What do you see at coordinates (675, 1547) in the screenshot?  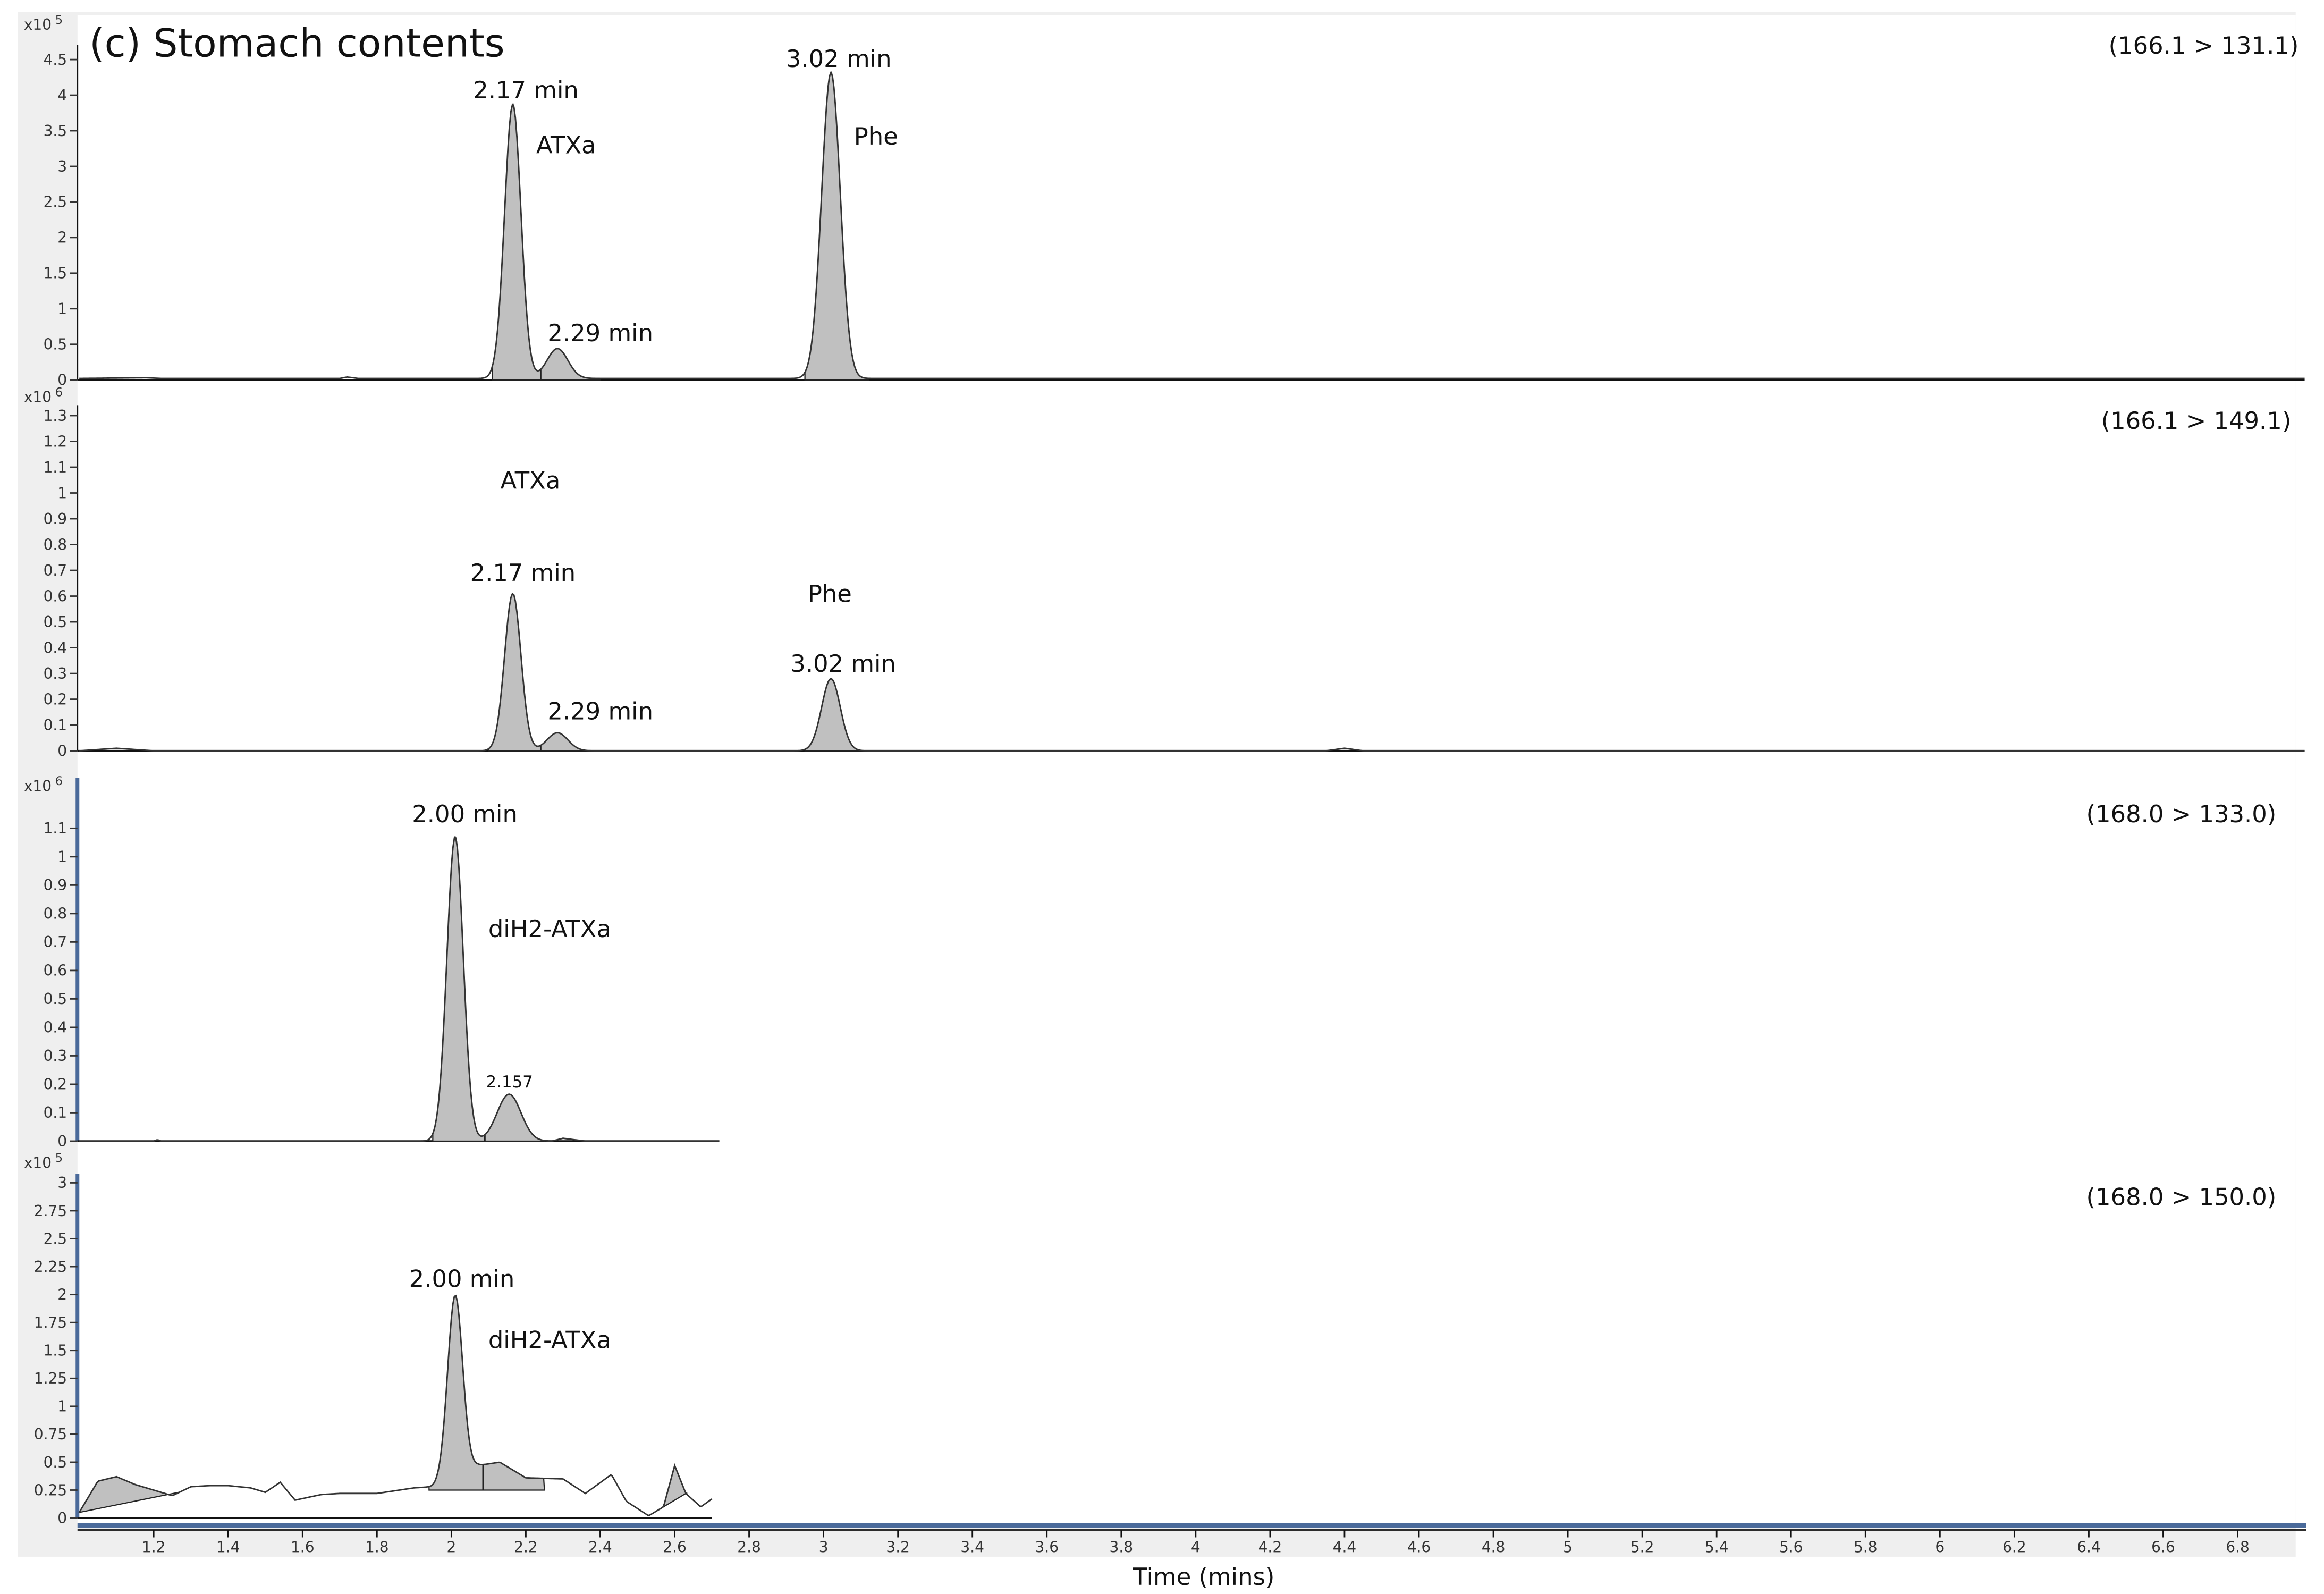 I see `x-tick-label: 2.6` at bounding box center [675, 1547].